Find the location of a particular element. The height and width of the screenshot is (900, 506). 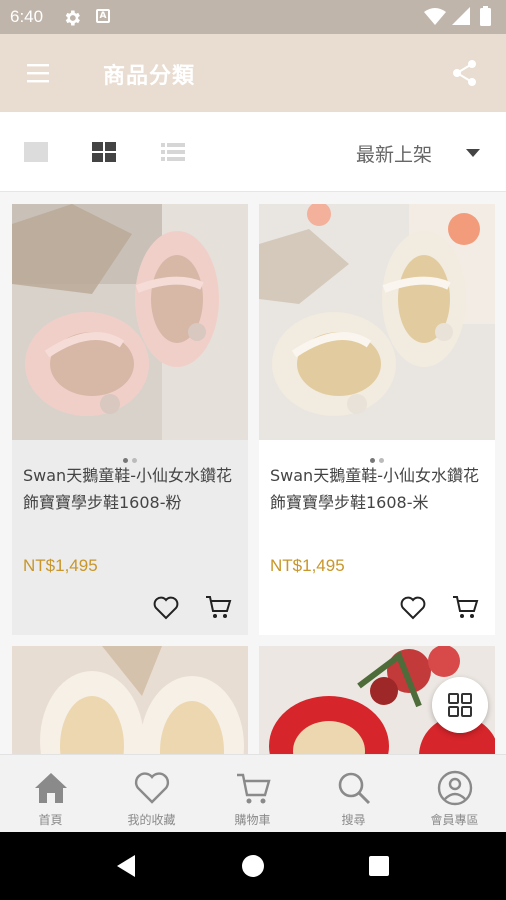

category-grid-fab is located at coordinates (460, 705).